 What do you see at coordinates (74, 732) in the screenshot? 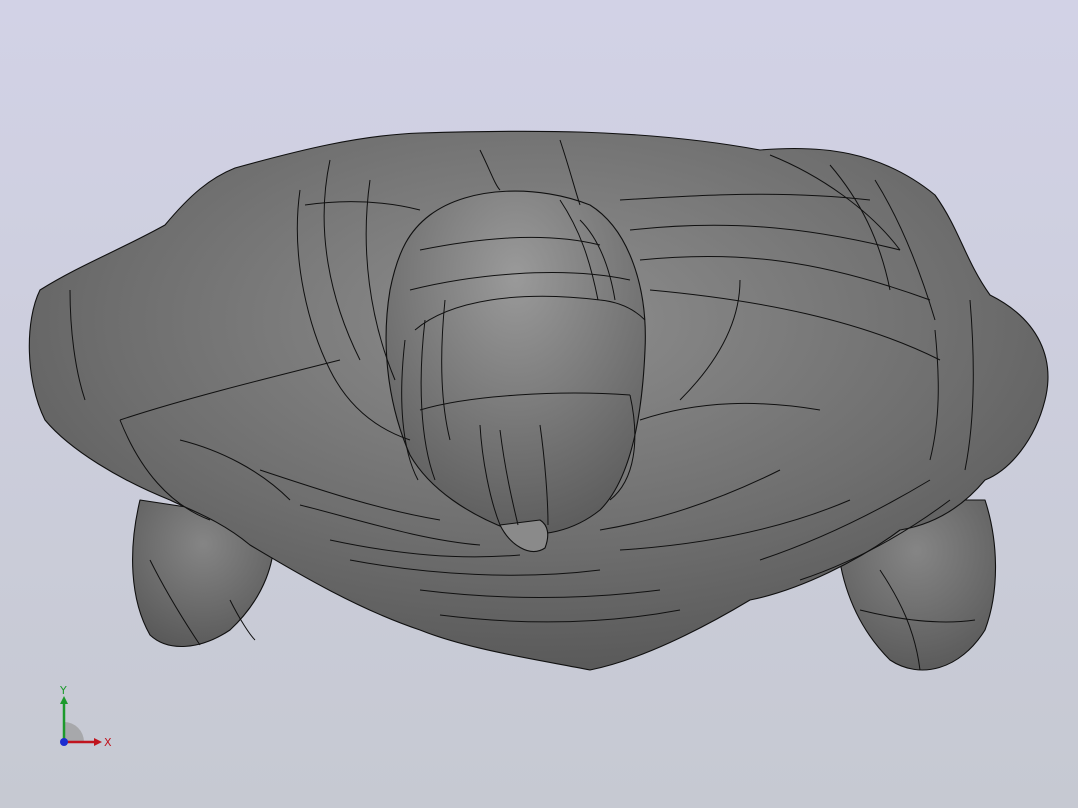
I see `triad-quarter-disc` at bounding box center [74, 732].